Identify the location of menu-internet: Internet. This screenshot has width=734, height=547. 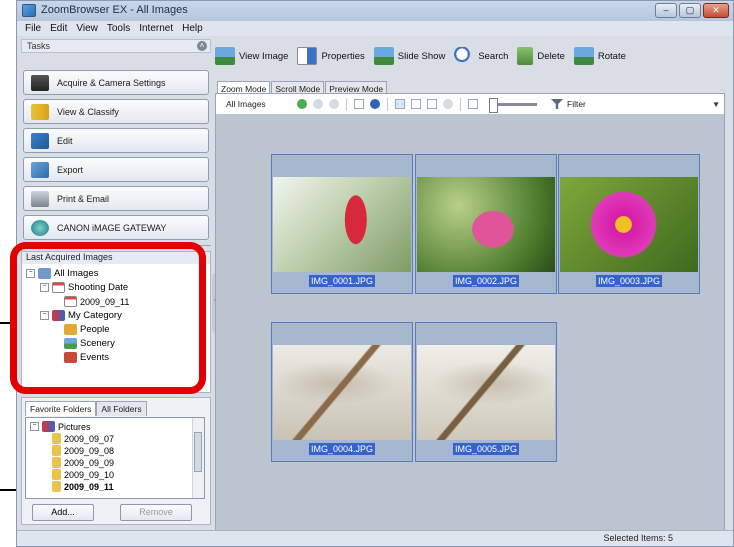
(156, 28).